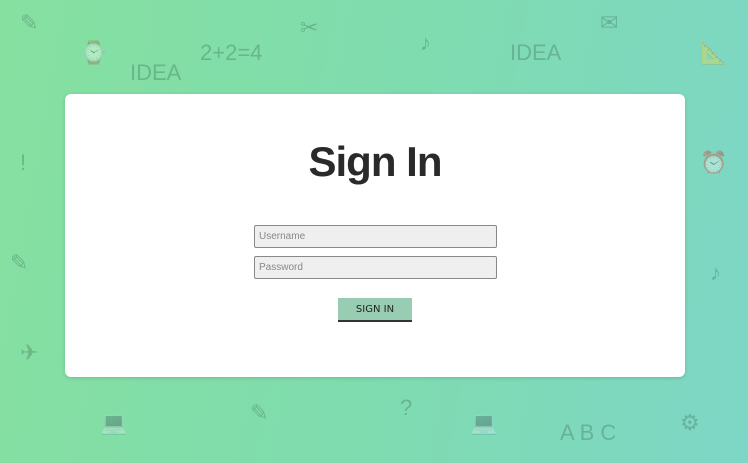  I want to click on sign-in-button: SIGN IN, so click(375, 310).